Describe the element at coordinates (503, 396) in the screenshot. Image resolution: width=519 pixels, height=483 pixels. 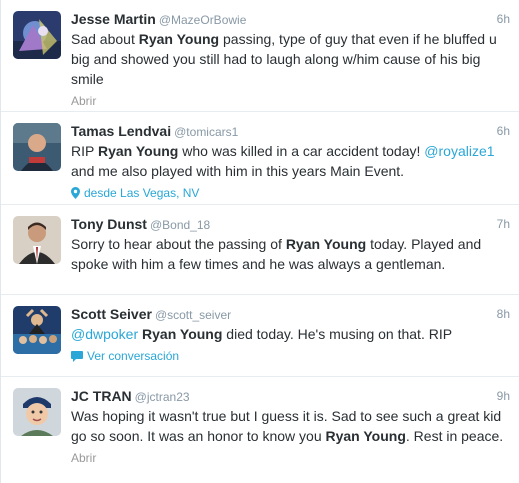
I see `tweet-timestamp: 9h` at that location.